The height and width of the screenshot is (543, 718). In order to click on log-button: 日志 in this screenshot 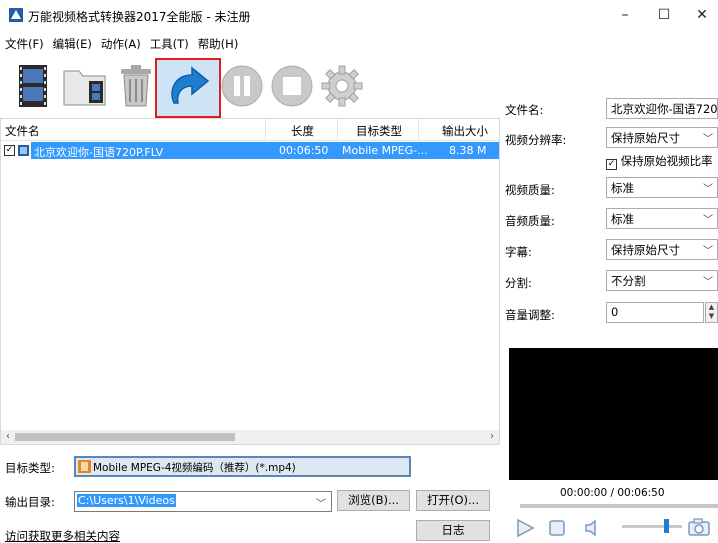, I will do `click(453, 530)`.